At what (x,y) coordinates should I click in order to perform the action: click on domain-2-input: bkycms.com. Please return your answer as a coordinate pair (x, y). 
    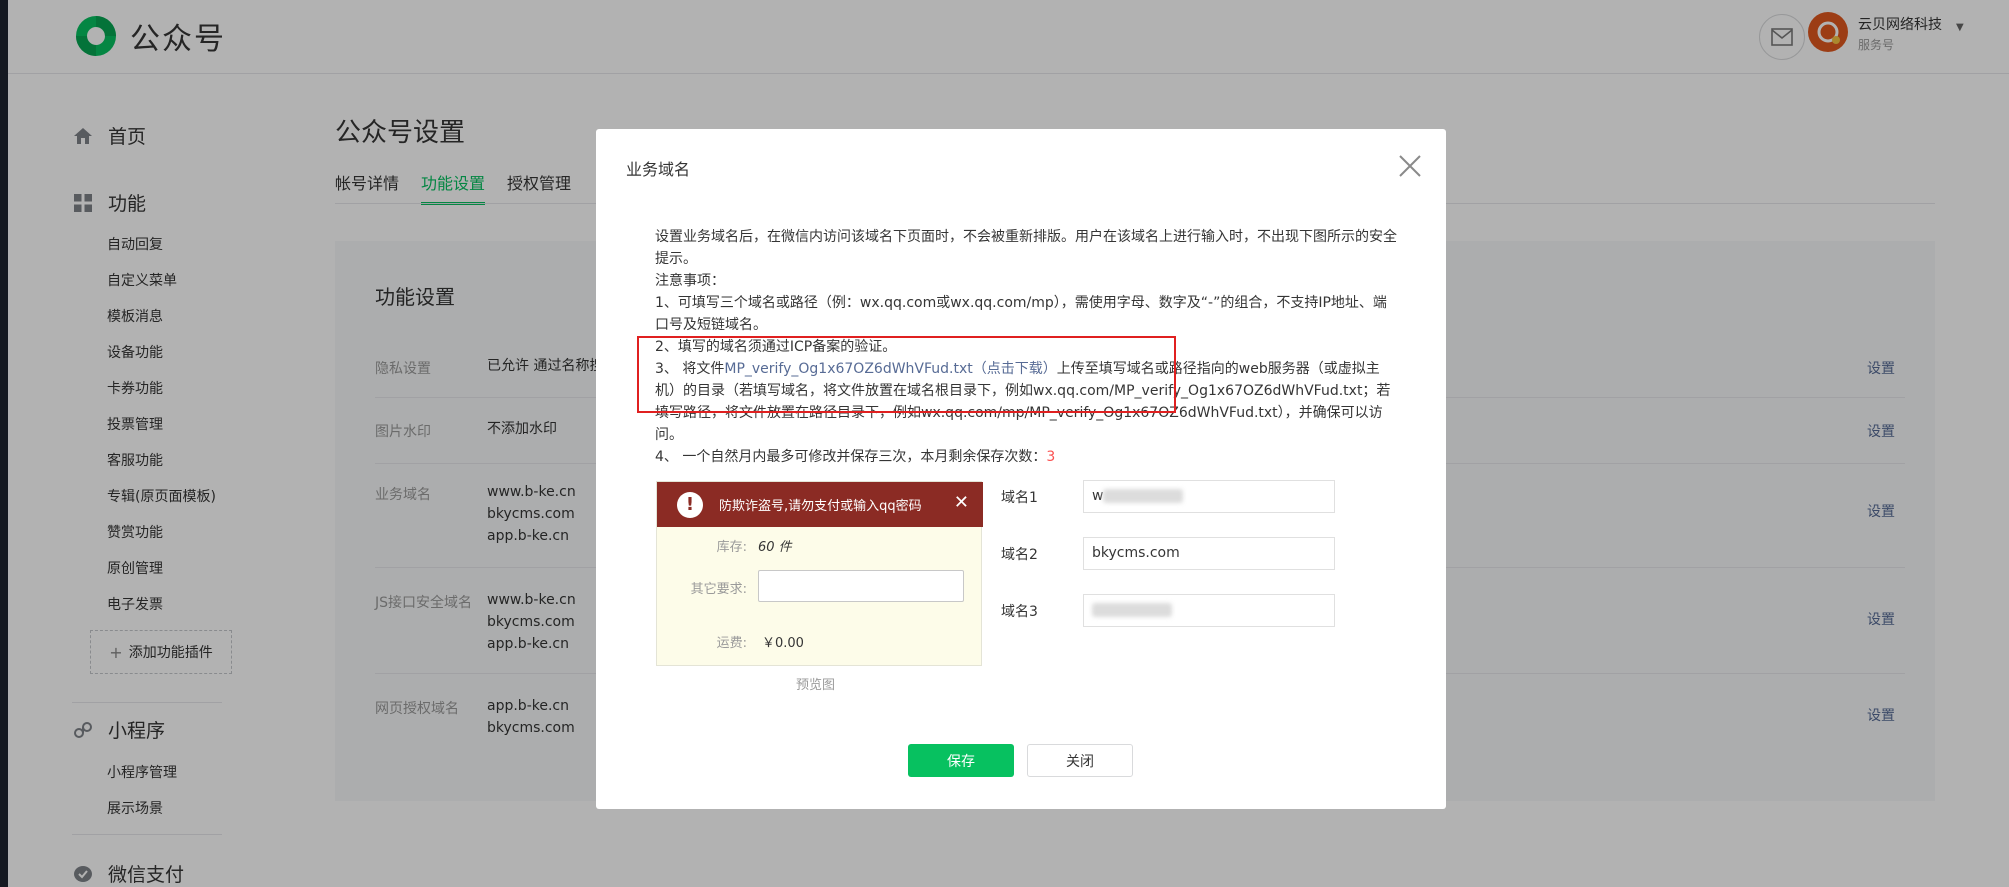
    Looking at the image, I should click on (1209, 553).